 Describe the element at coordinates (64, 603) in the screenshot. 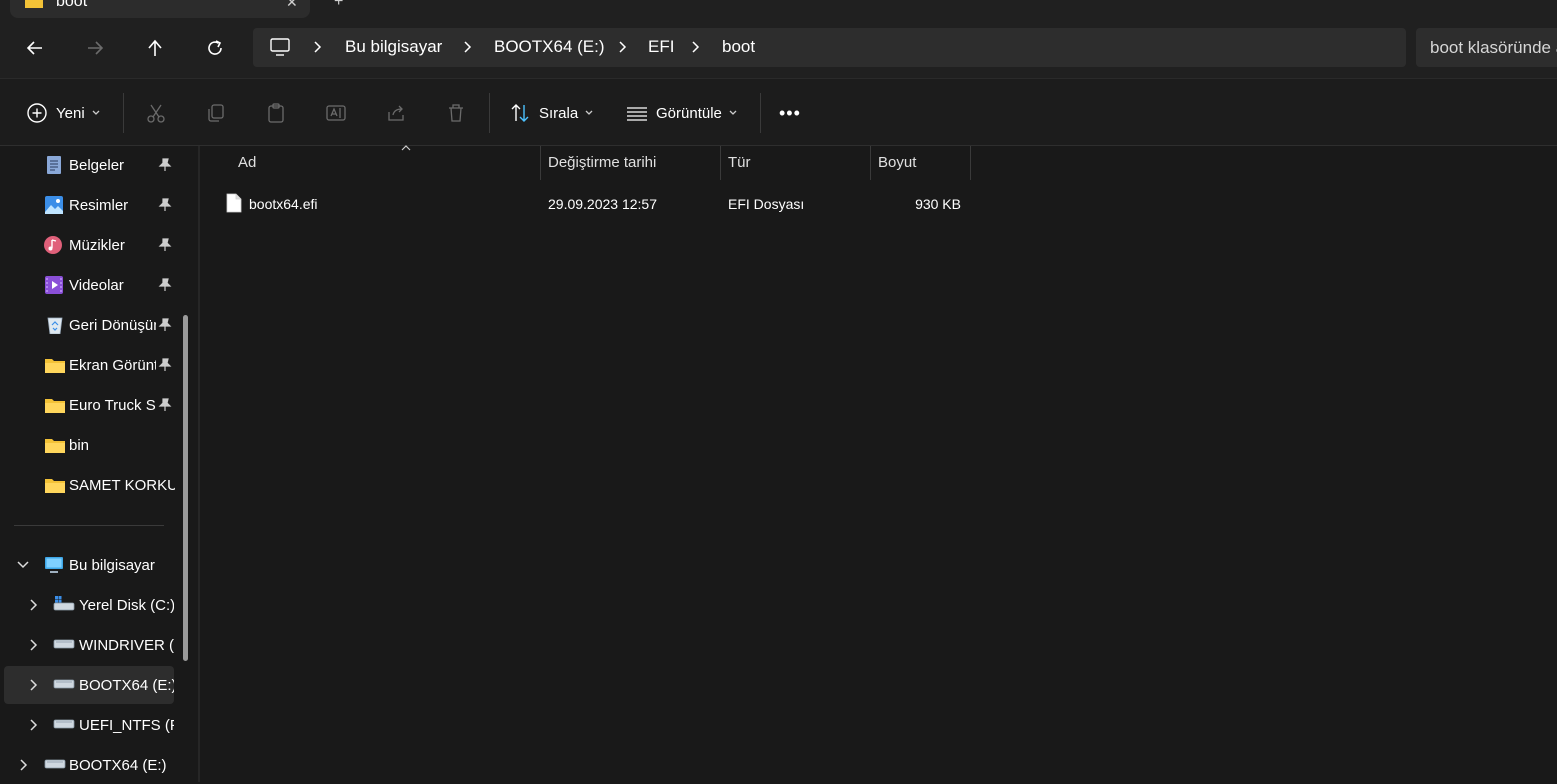

I see `system-drive-icon` at that location.